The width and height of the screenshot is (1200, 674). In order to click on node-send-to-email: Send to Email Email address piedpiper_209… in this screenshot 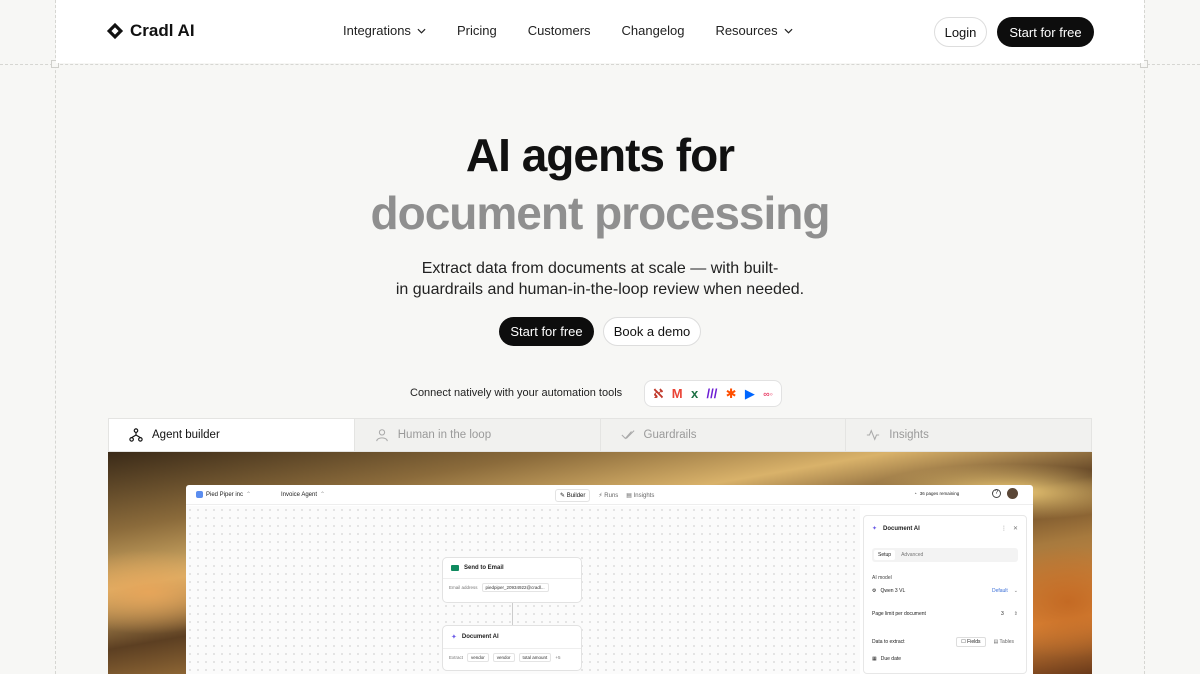, I will do `click(512, 580)`.